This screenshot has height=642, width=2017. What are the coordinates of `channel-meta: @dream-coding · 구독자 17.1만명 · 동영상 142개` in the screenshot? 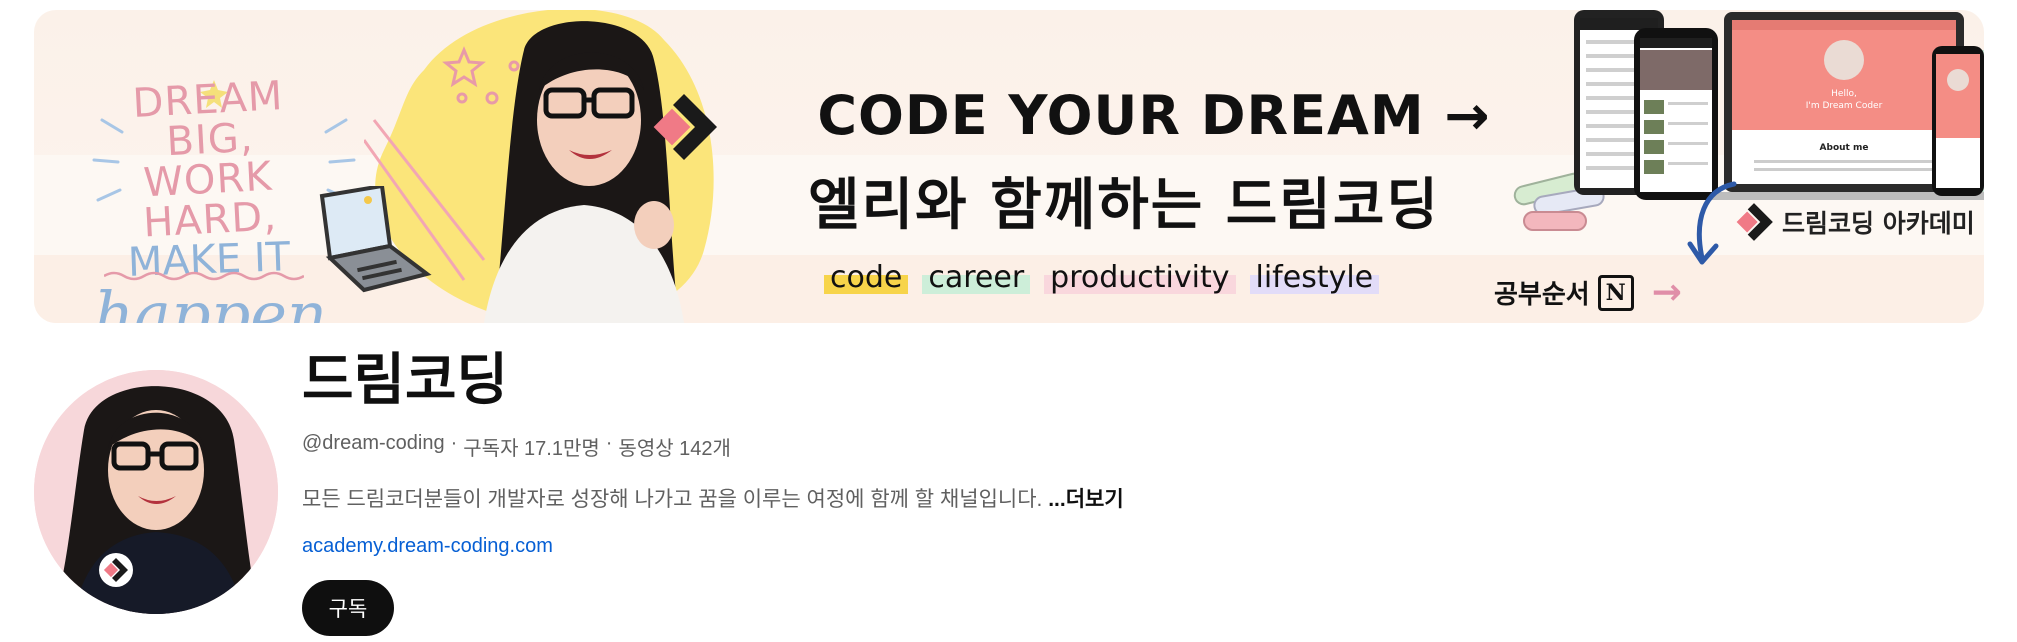 It's located at (713, 446).